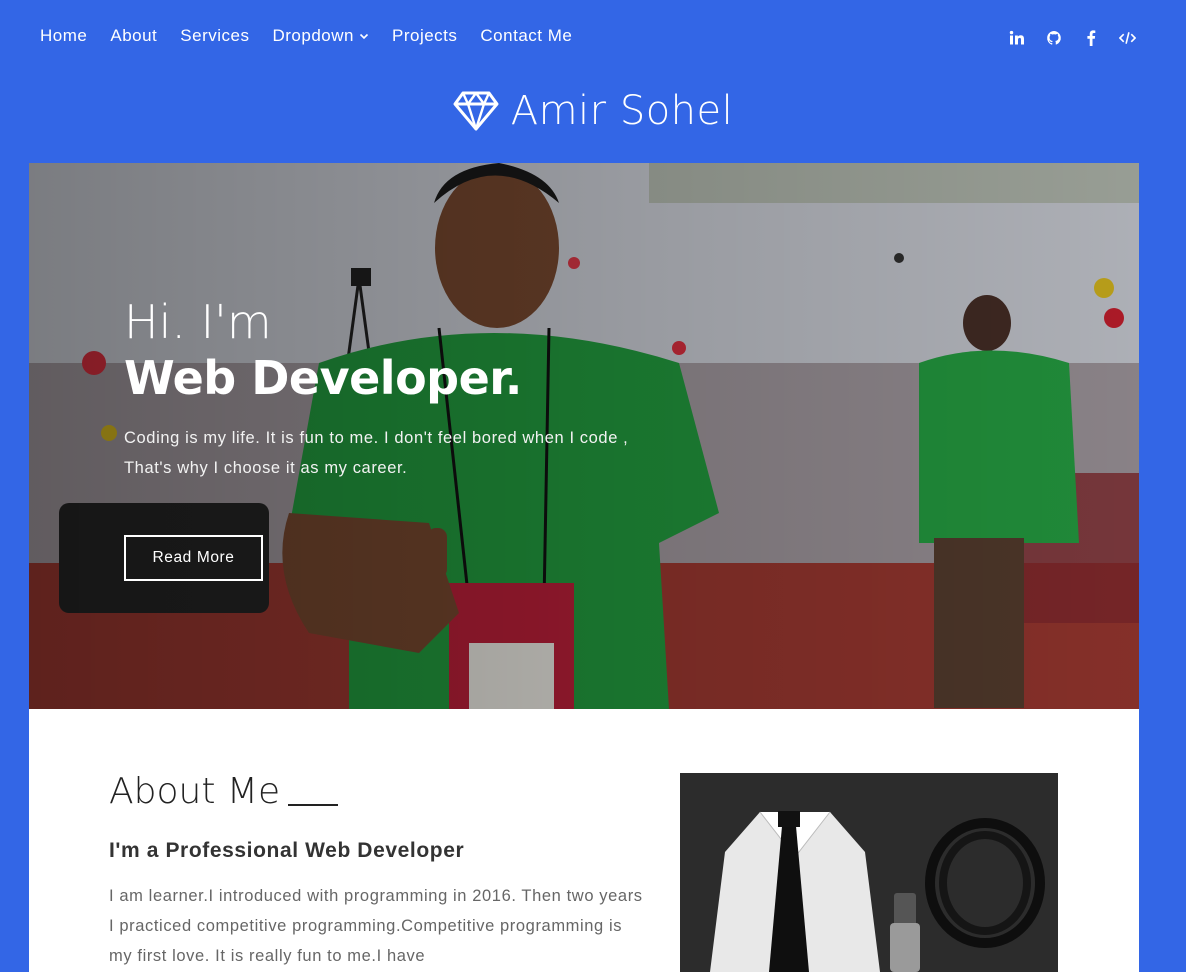  Describe the element at coordinates (323, 378) in the screenshot. I see `hero-role: Web Developer.` at that location.